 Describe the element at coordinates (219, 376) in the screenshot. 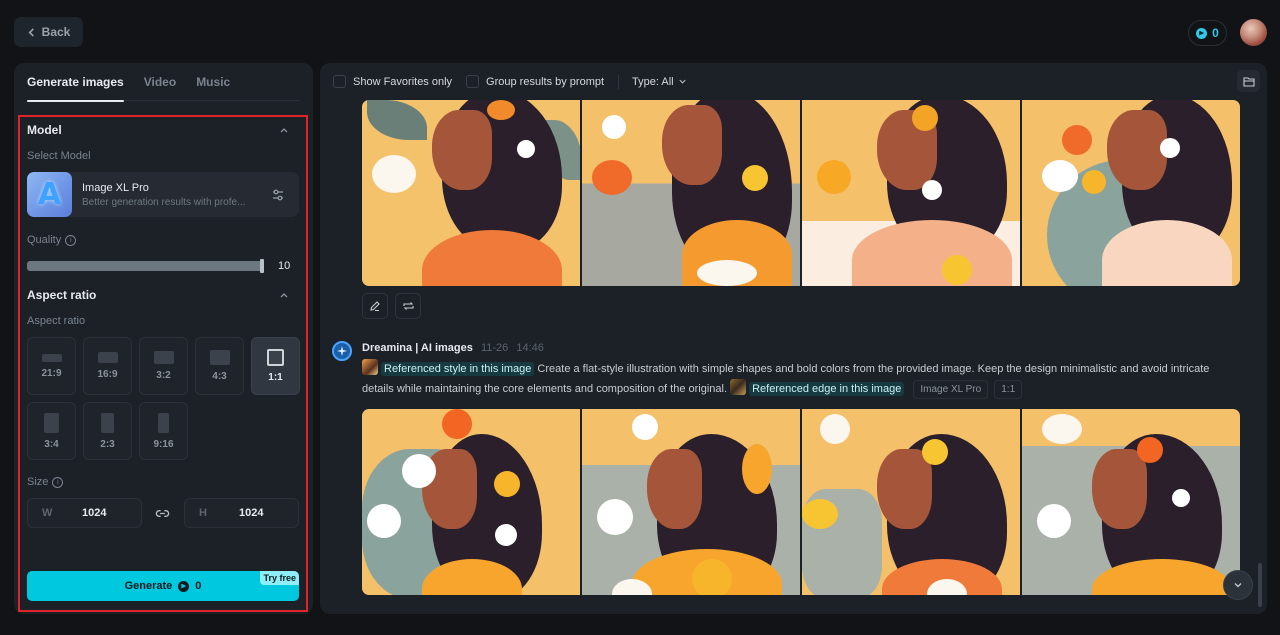

I see `ratio-label: 4:3` at that location.